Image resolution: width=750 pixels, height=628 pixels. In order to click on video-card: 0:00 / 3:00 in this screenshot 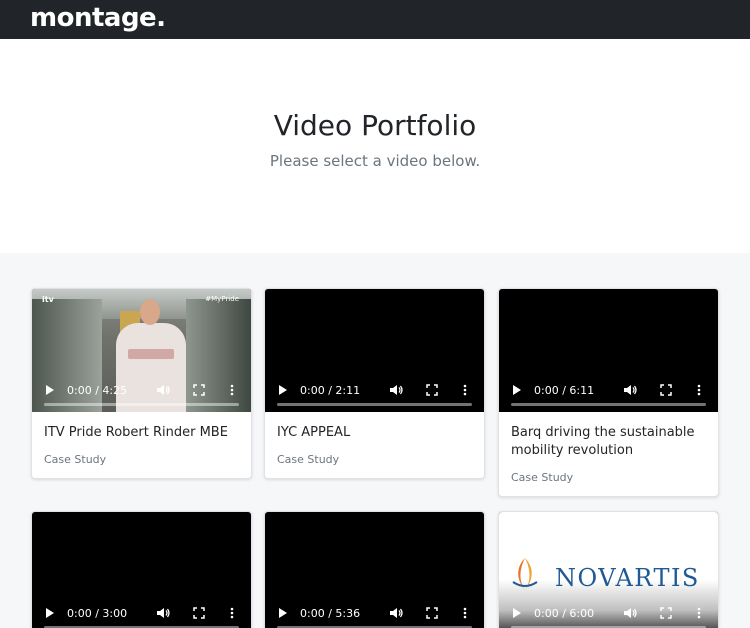, I will do `click(141, 569)`.